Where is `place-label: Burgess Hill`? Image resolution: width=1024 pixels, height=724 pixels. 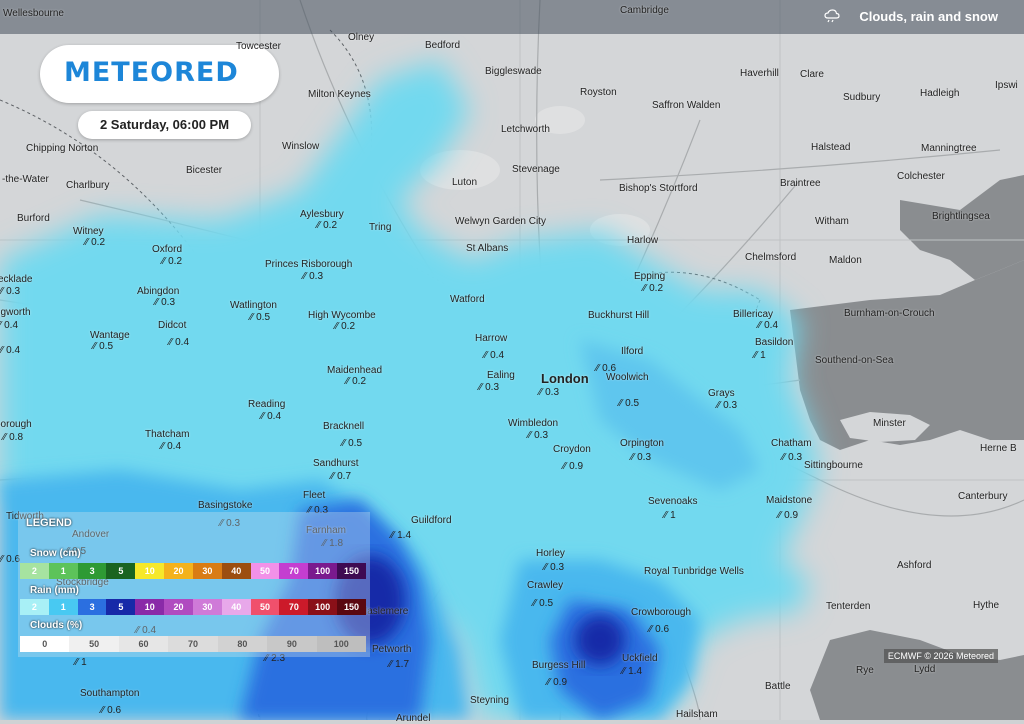
place-label: Burgess Hill is located at coordinates (559, 665).